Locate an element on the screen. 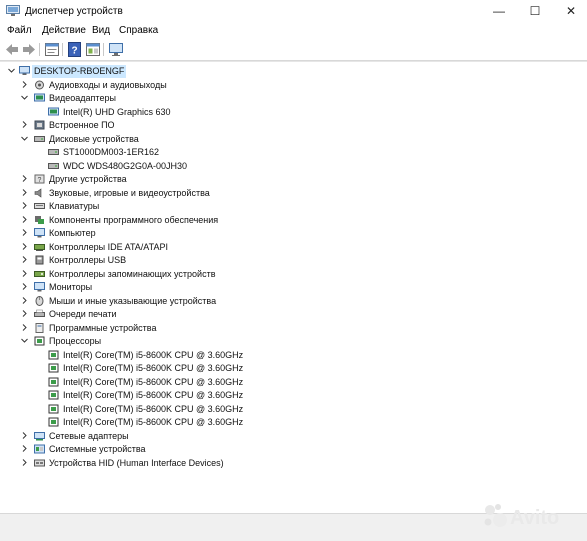  minimize-button: — is located at coordinates (499, 11).